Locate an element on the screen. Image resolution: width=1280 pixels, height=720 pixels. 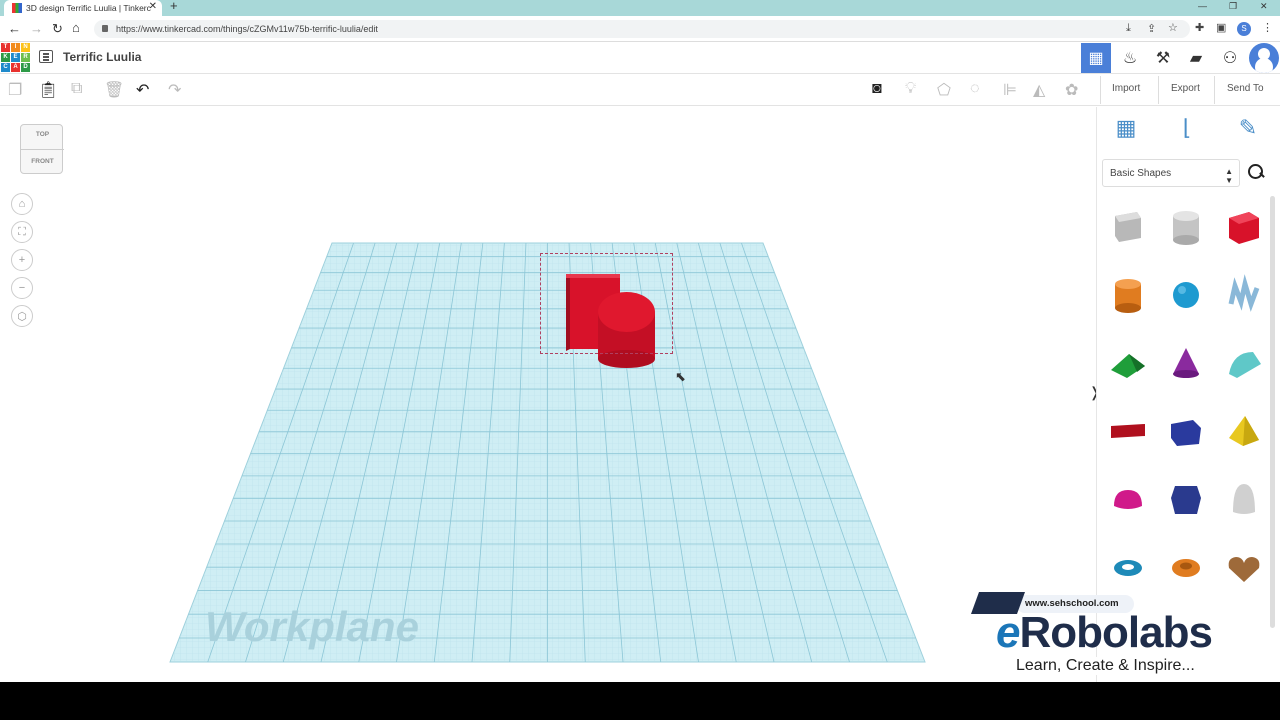
shape-heart is located at coordinates (1244, 567).